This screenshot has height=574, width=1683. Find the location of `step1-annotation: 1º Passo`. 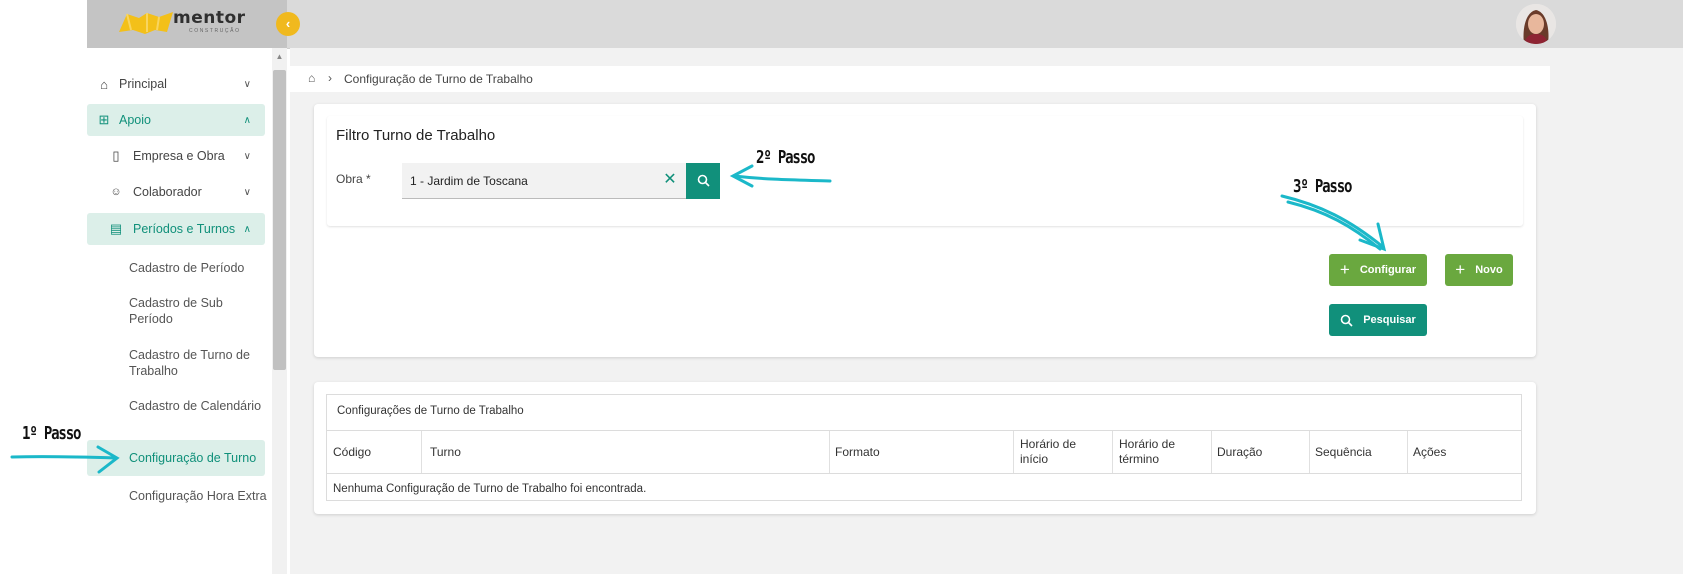

step1-annotation: 1º Passo is located at coordinates (51, 433).